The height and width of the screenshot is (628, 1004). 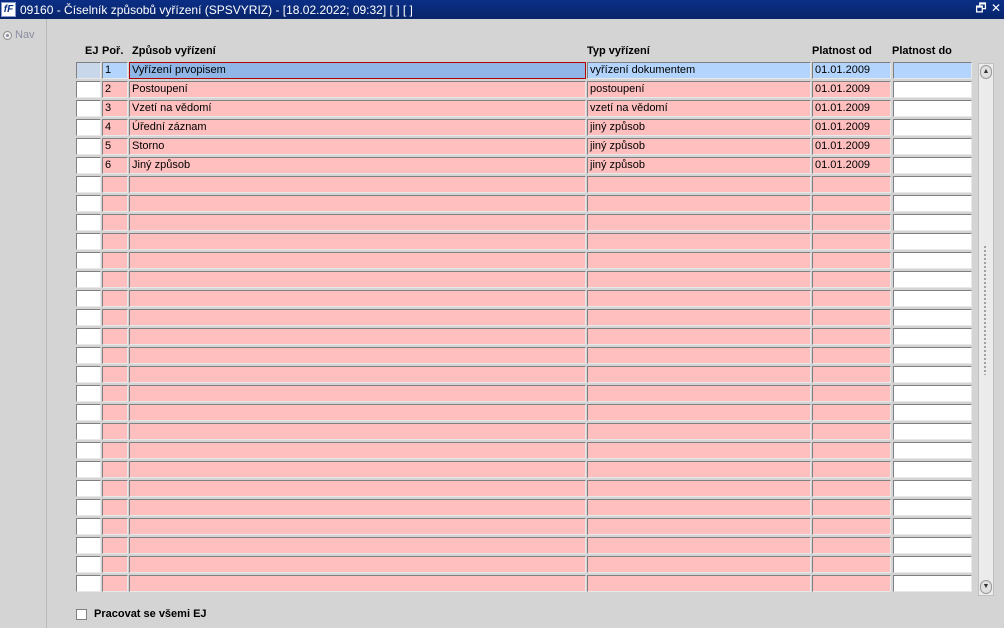 What do you see at coordinates (357, 127) in the screenshot?
I see `cell-zpusob: Úřední záznam` at bounding box center [357, 127].